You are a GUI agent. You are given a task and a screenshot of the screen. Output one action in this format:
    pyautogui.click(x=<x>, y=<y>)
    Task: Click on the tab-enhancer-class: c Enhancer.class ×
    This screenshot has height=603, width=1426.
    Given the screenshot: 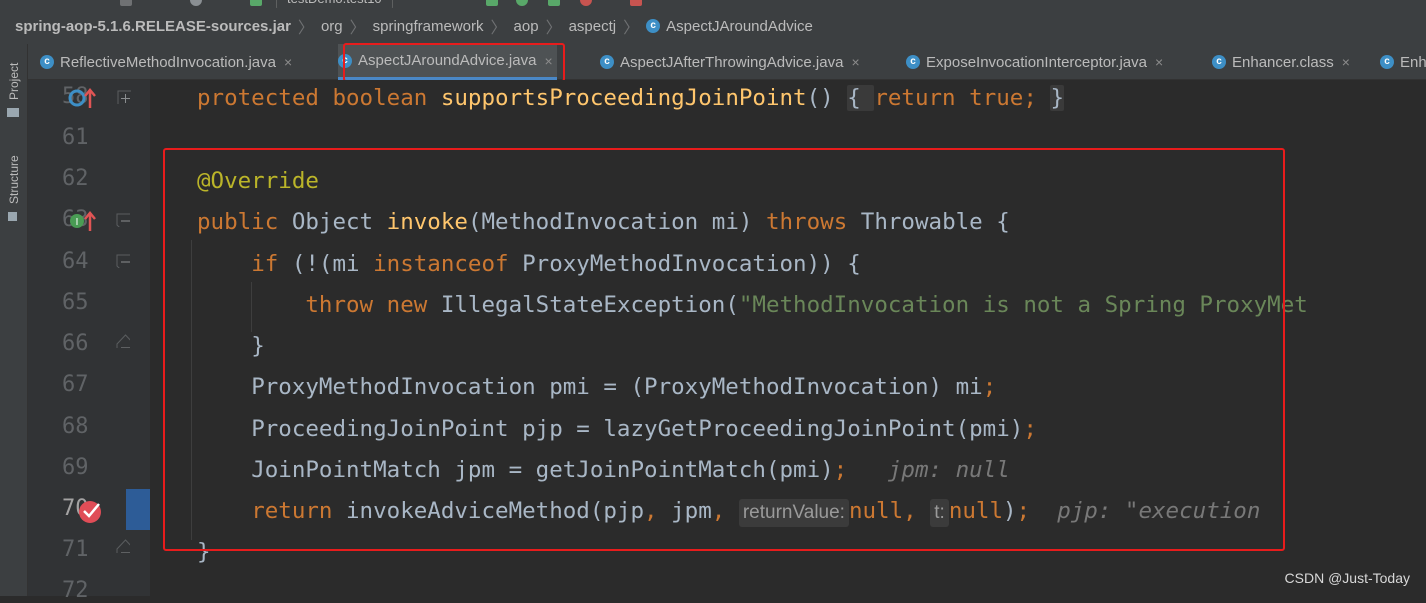 What is the action you would take?
    pyautogui.click(x=1281, y=62)
    